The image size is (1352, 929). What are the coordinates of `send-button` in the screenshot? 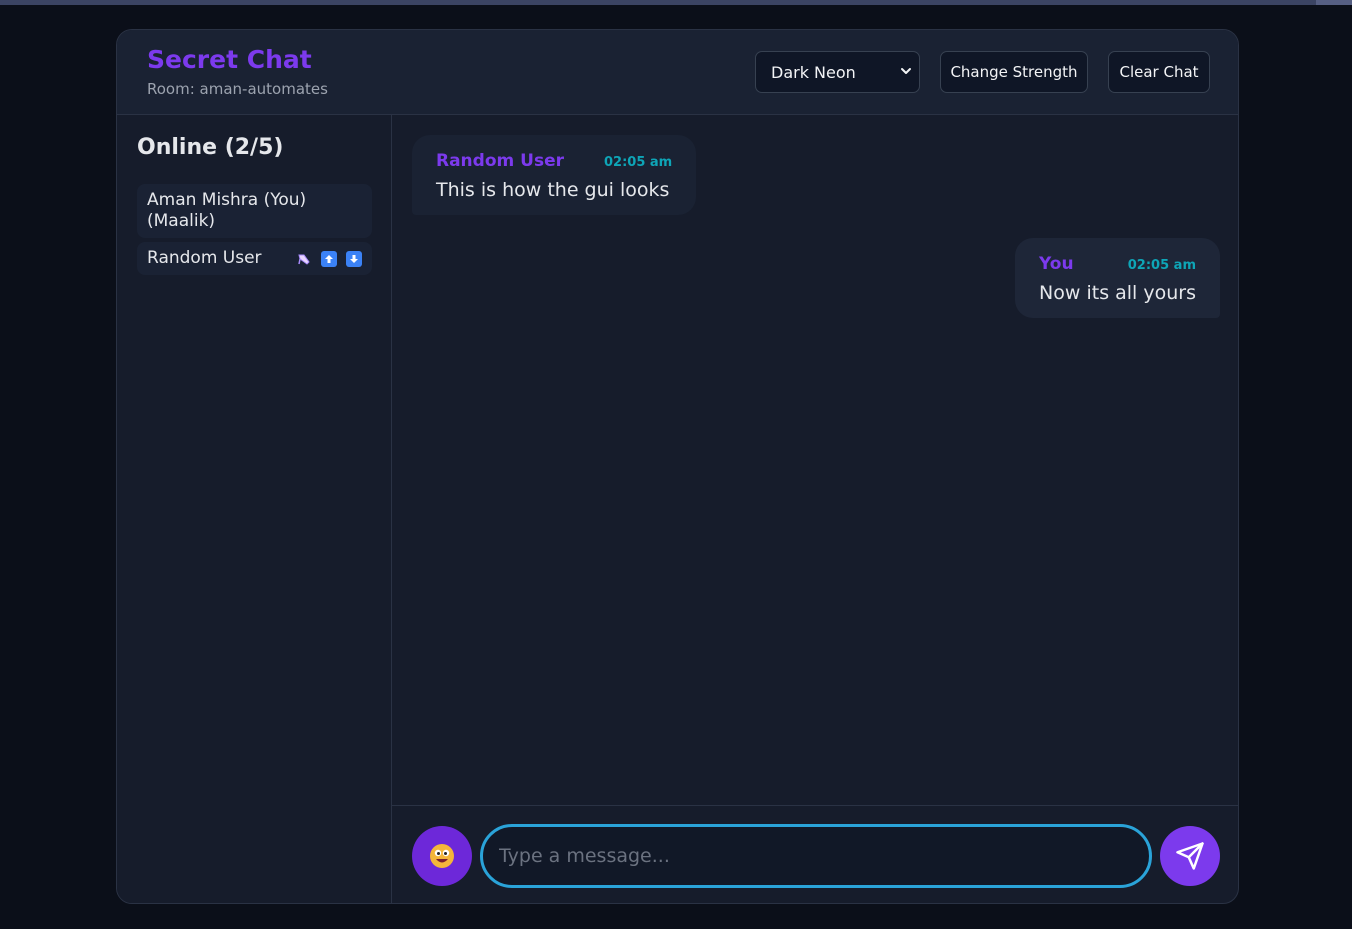 It's located at (1190, 856).